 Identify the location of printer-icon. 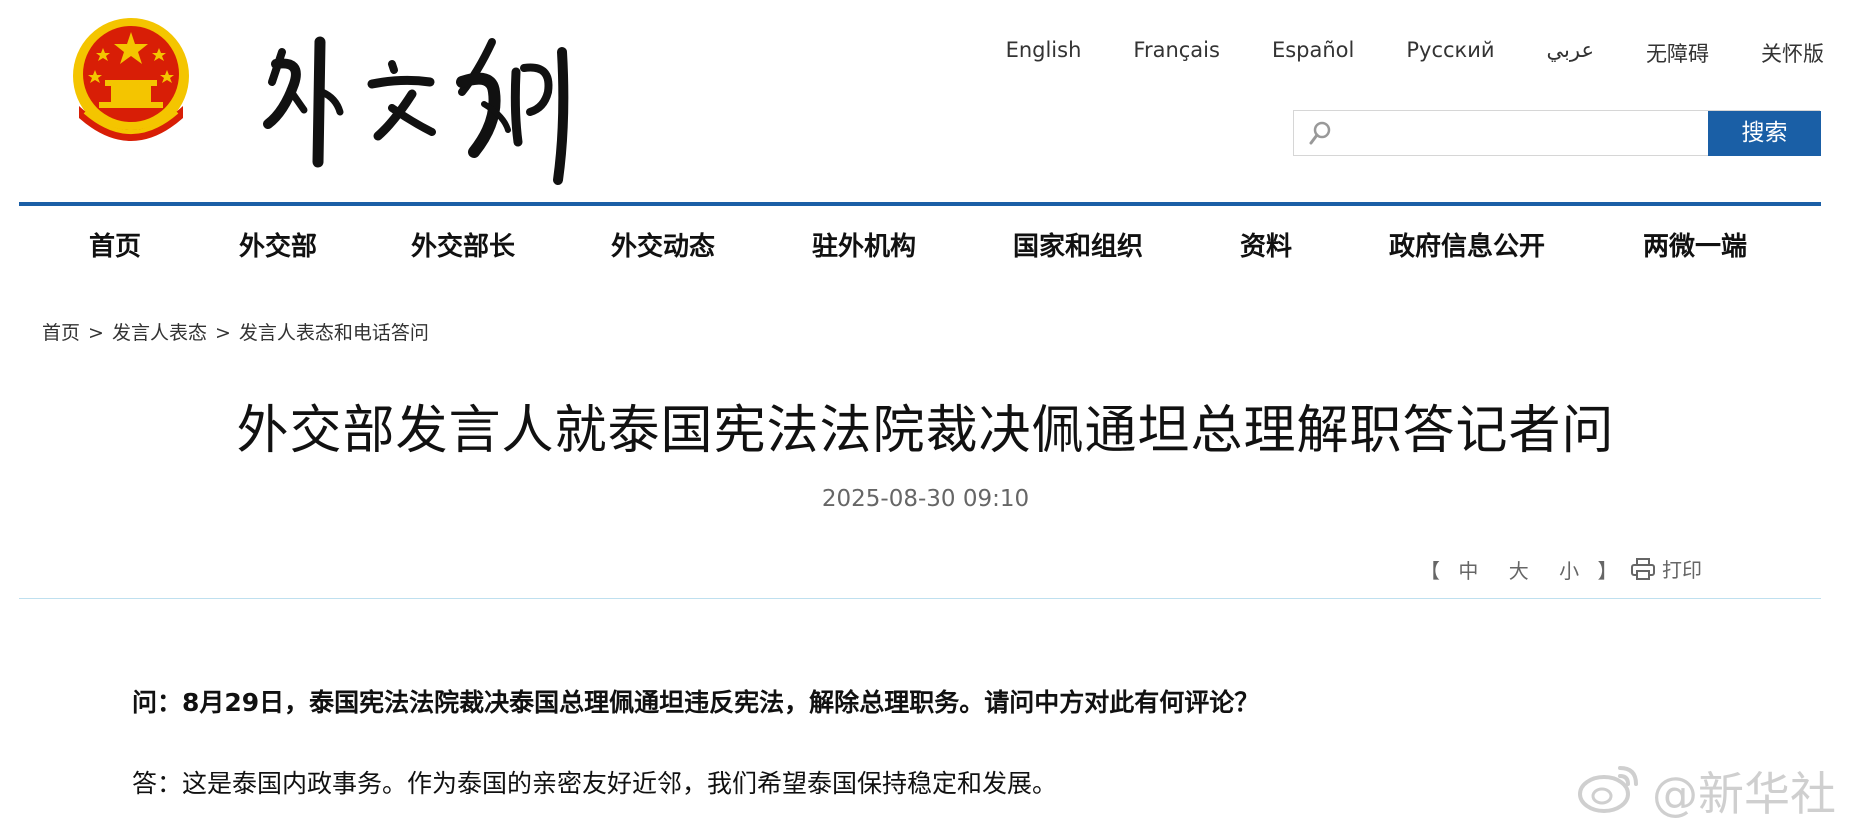
(1643, 569).